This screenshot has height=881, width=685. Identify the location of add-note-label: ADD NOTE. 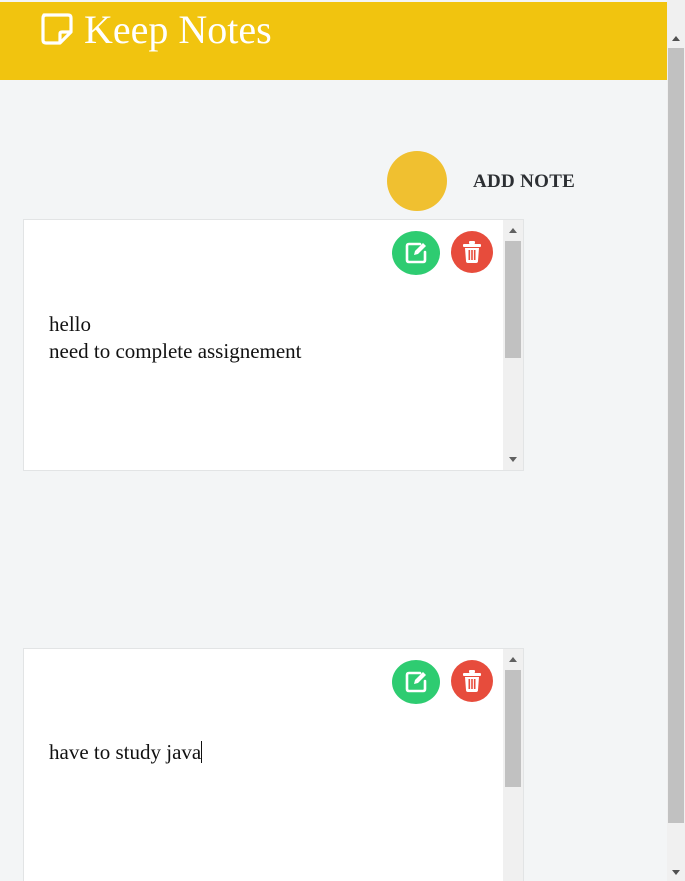
(524, 182).